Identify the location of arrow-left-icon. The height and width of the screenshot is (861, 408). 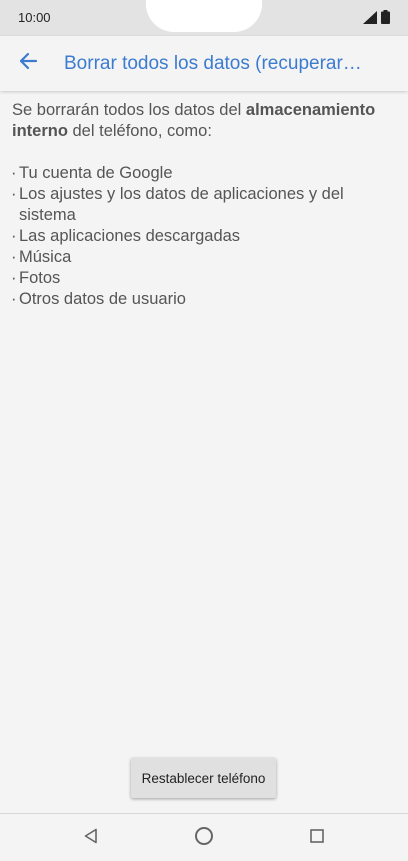
(28, 63).